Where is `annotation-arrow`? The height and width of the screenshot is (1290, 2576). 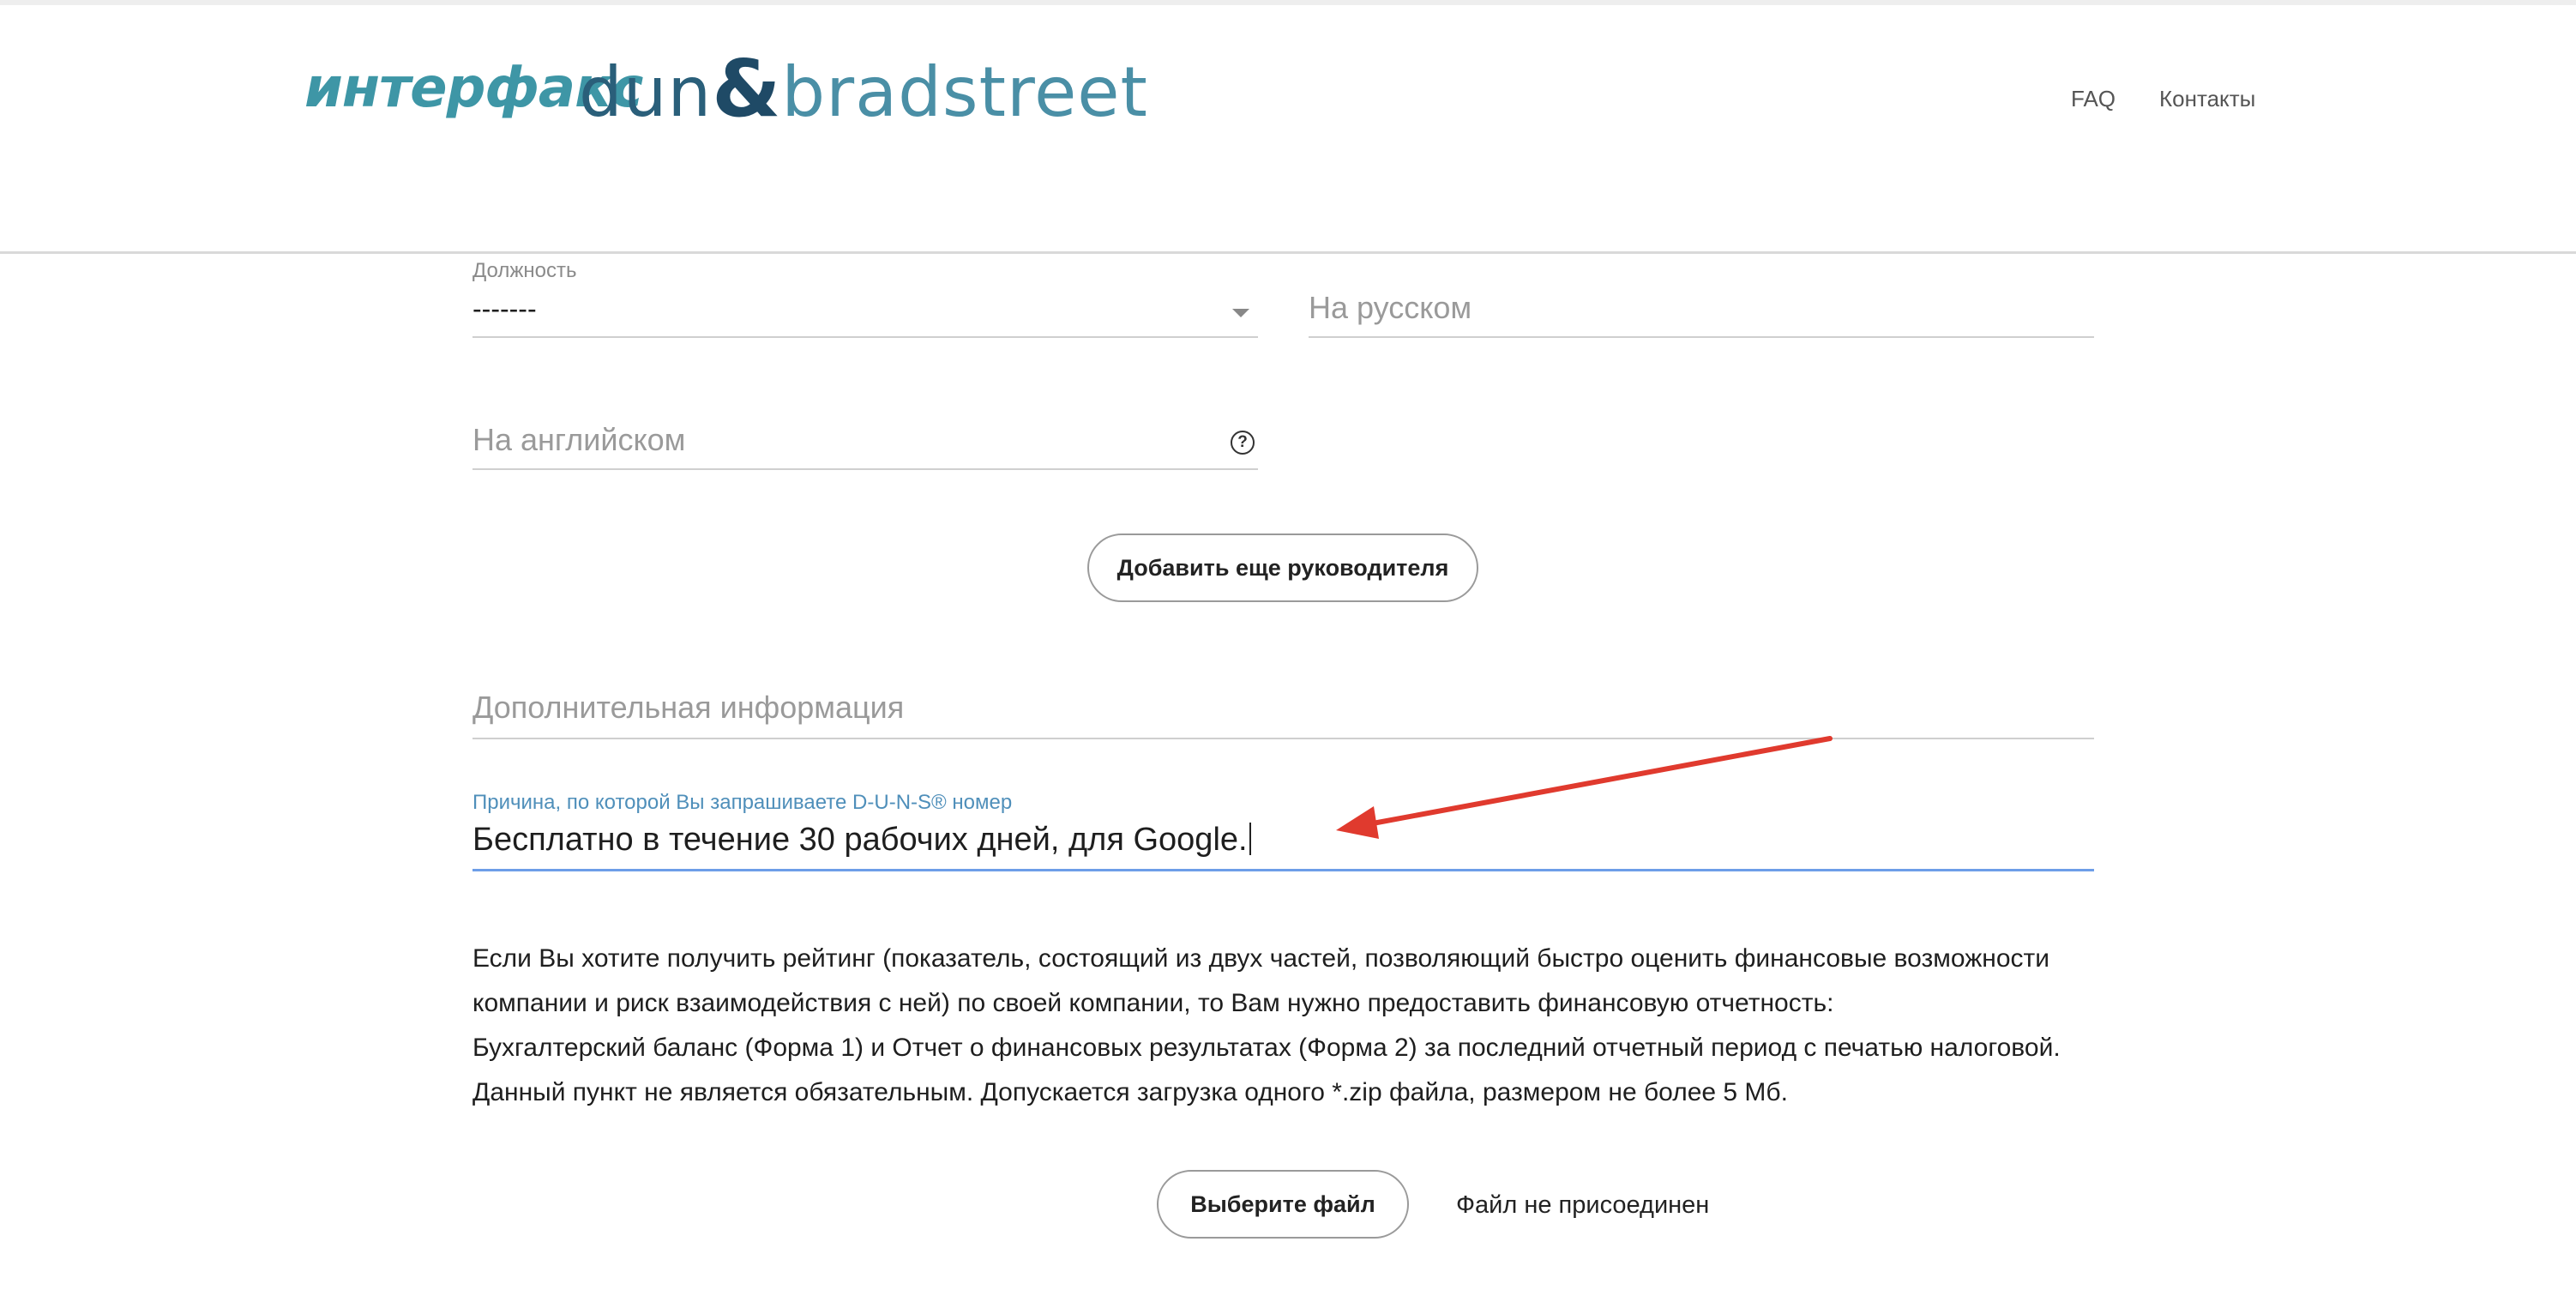
annotation-arrow is located at coordinates (1584, 787).